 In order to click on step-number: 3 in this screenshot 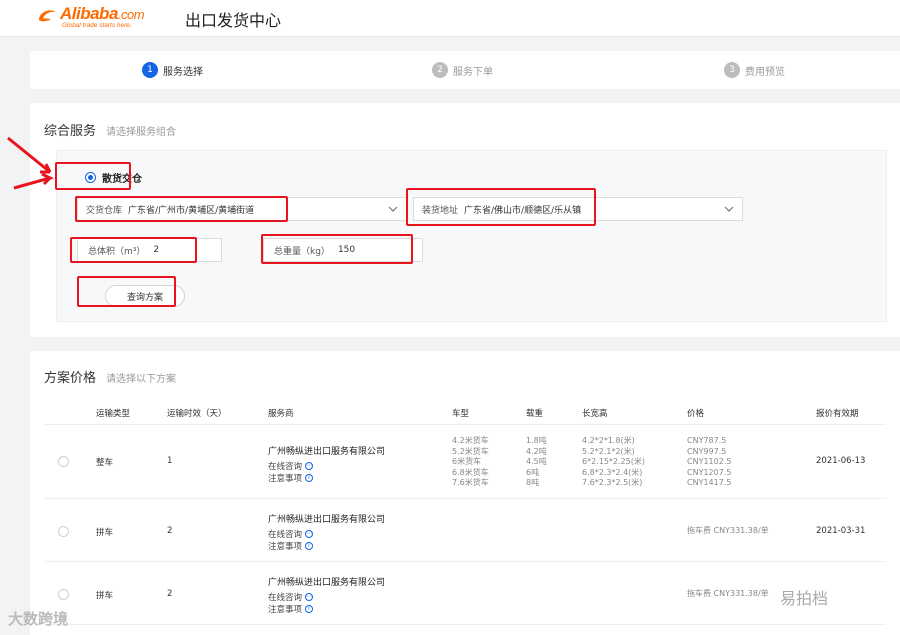, I will do `click(732, 70)`.